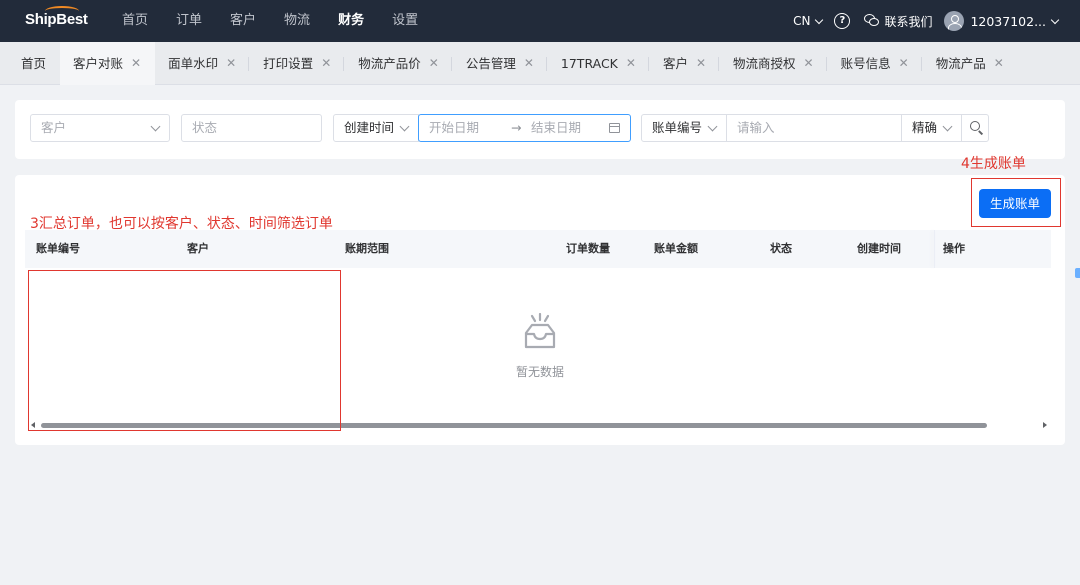  What do you see at coordinates (802, 21) in the screenshot?
I see `language-label: CN` at bounding box center [802, 21].